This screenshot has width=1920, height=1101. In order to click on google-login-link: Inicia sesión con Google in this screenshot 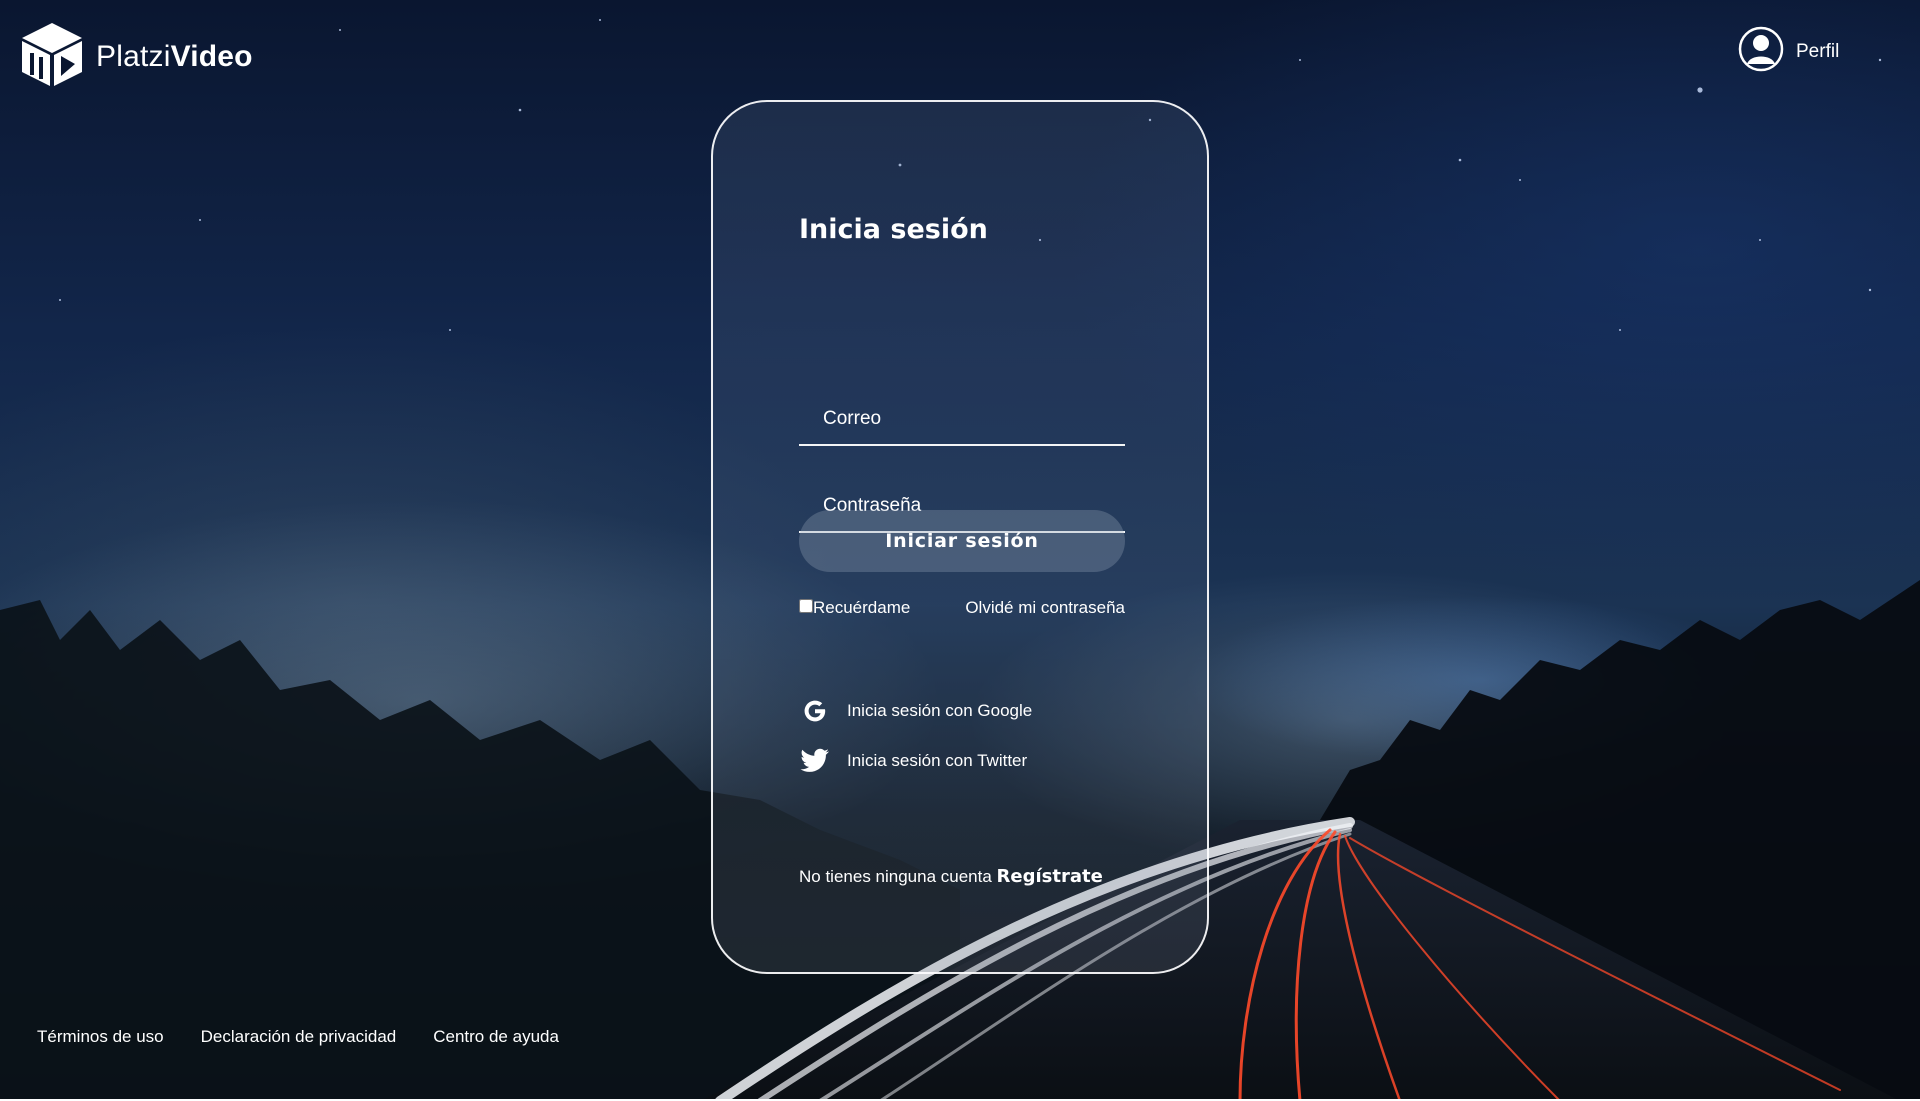, I will do `click(915, 711)`.